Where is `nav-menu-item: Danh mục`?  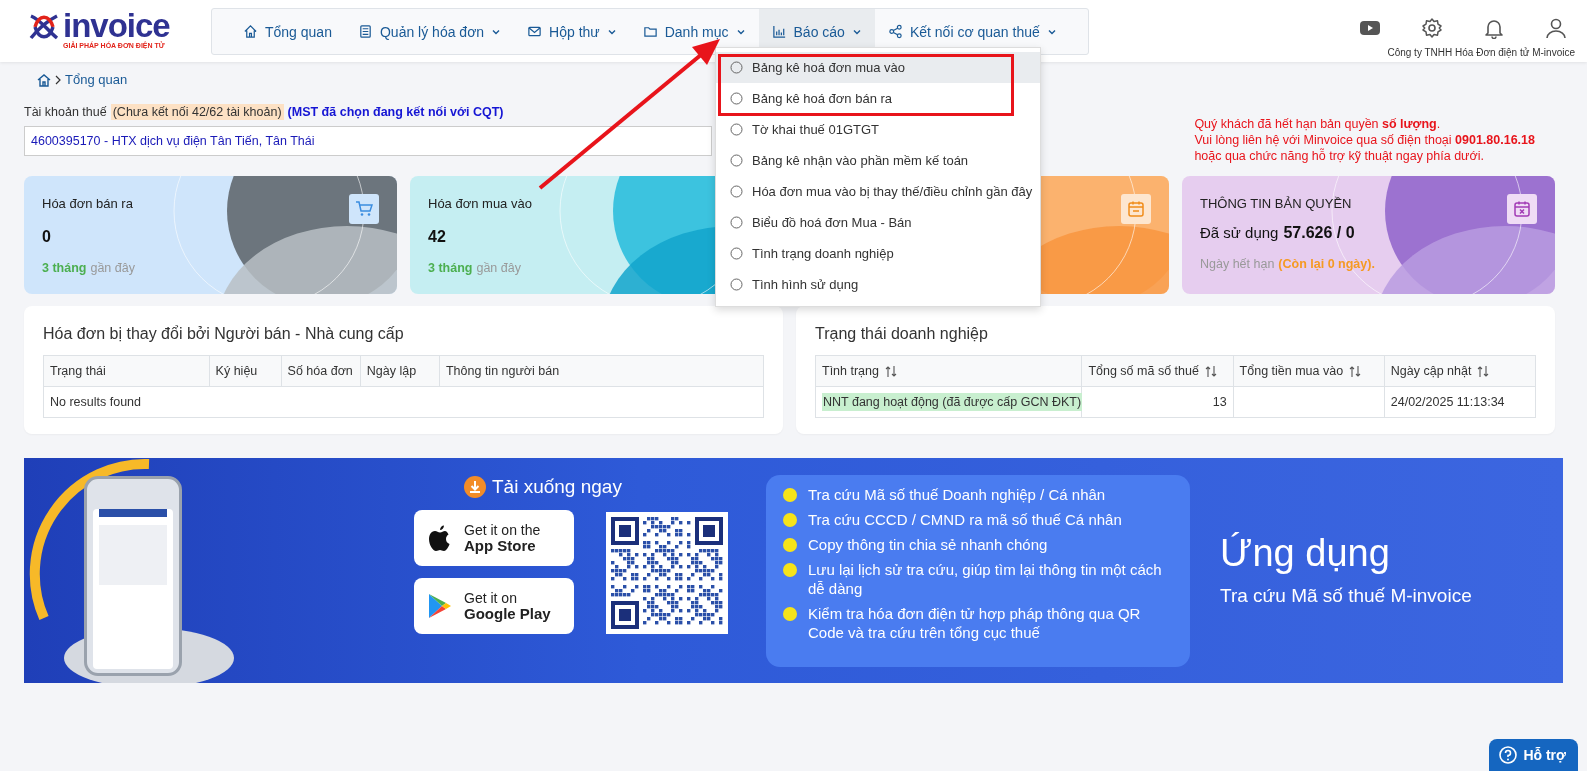 nav-menu-item: Danh mục is located at coordinates (694, 31).